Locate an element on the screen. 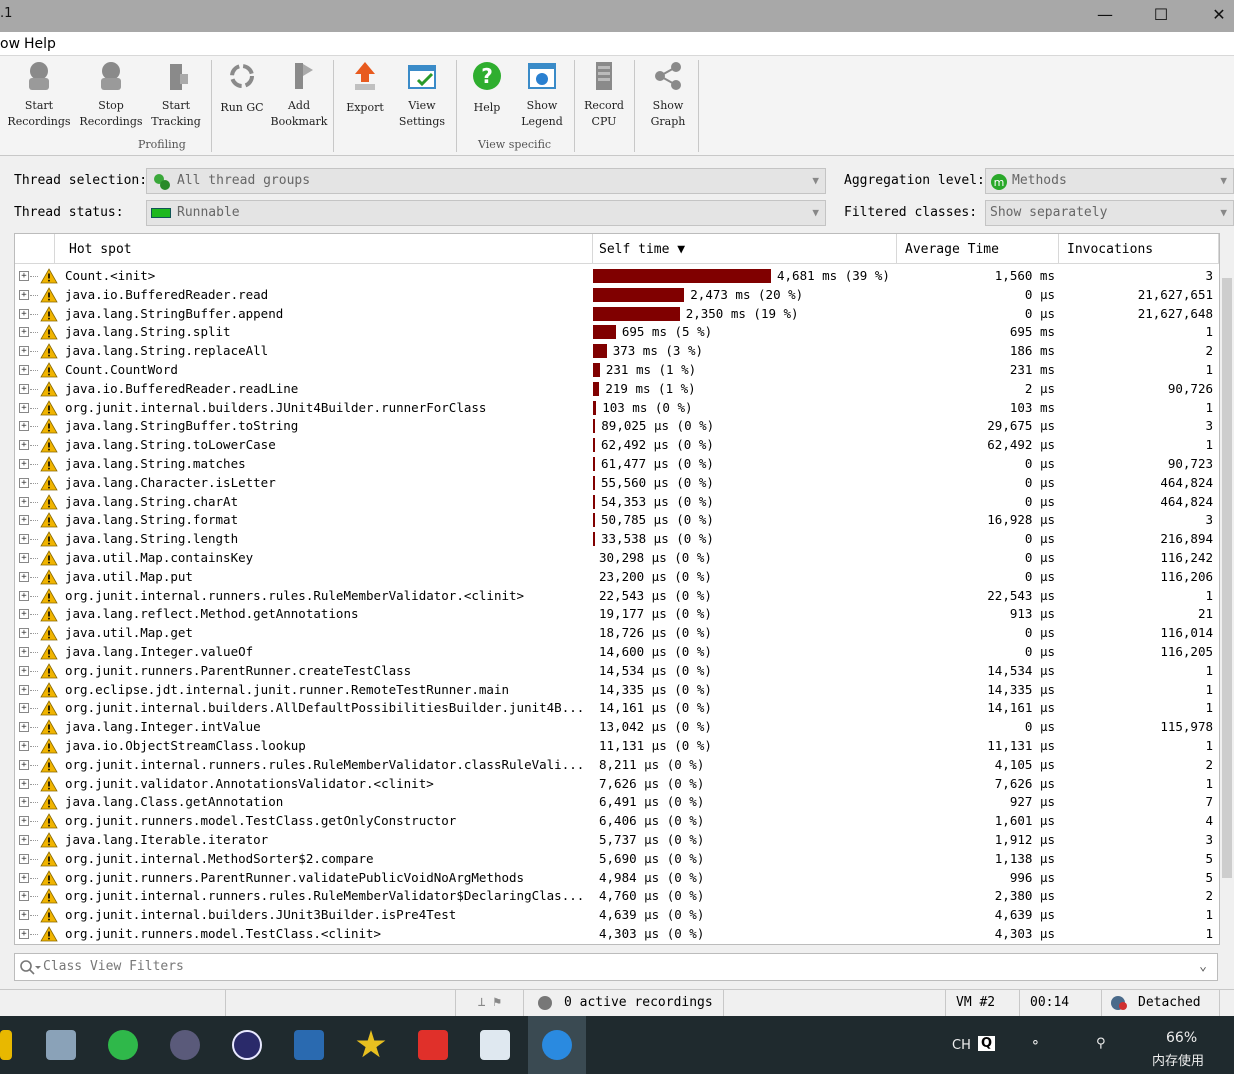 The image size is (1234, 1074). start-tracking-button: Start Tracking is located at coordinates (176, 95).